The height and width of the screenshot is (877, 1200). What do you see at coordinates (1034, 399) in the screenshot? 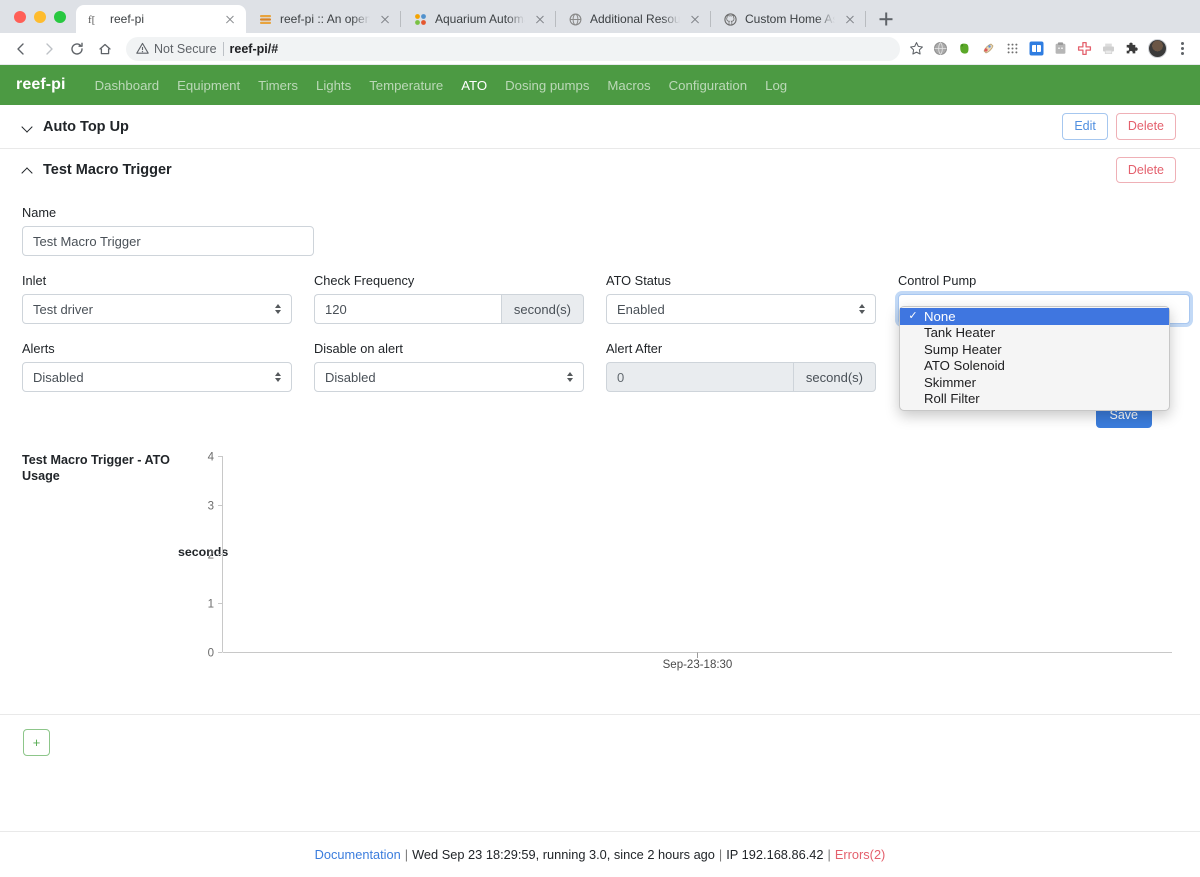
I see `dropdown-option-roll-filter: Roll Filter` at bounding box center [1034, 399].